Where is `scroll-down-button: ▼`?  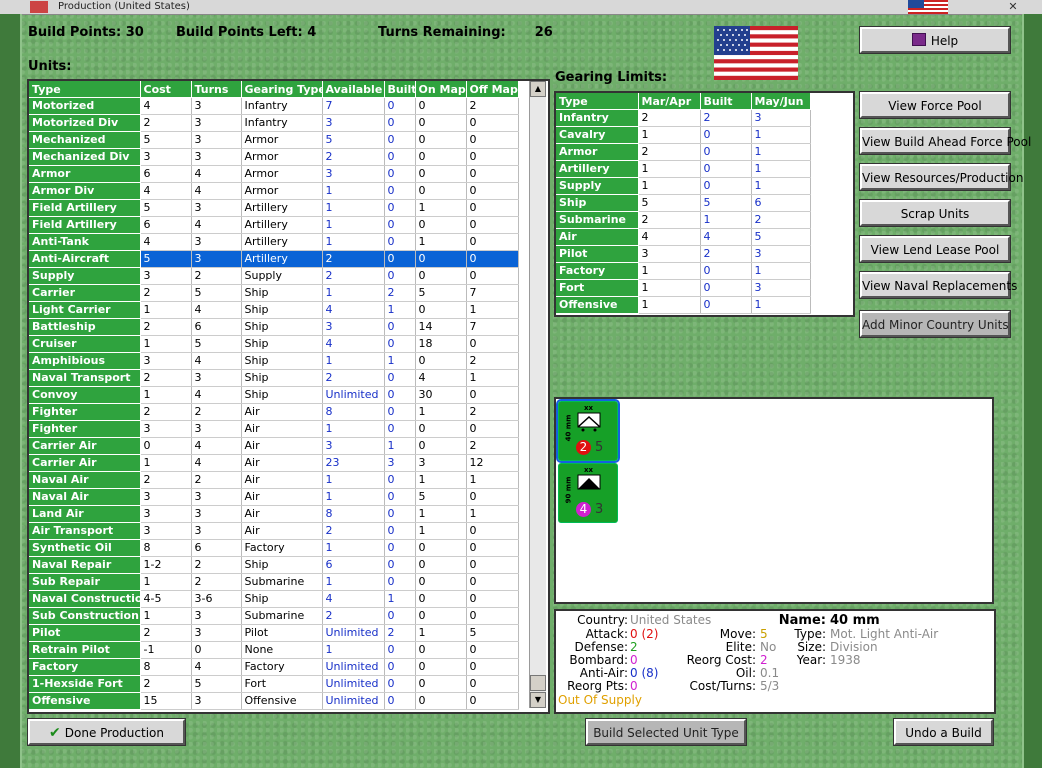
scroll-down-button: ▼ is located at coordinates (538, 700).